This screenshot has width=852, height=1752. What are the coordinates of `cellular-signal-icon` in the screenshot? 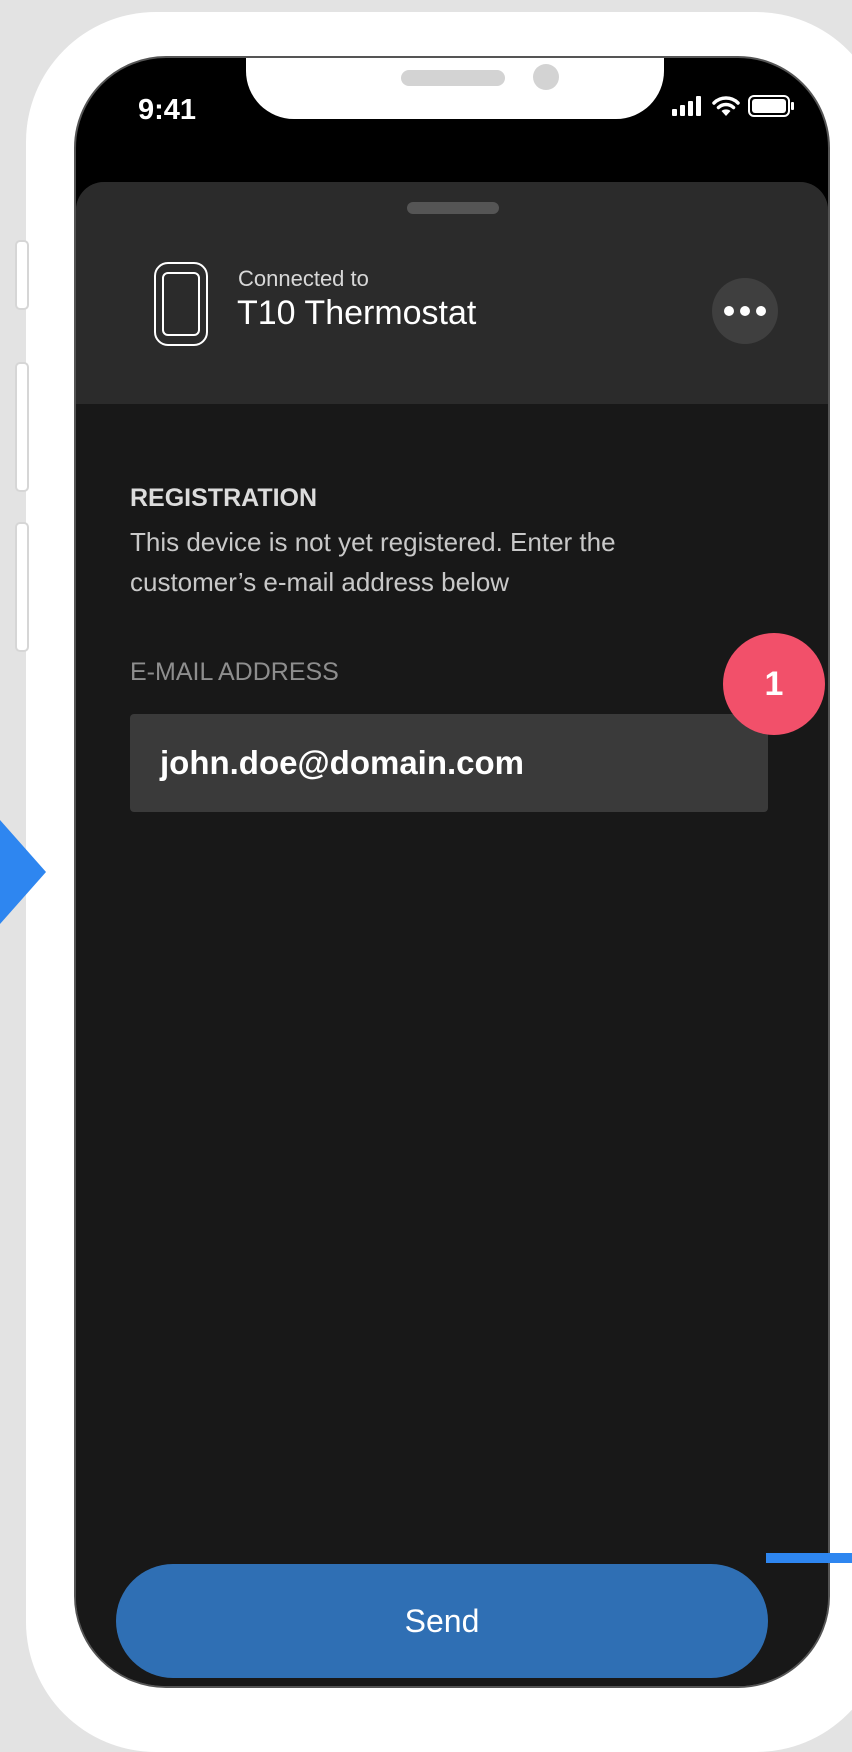 It's located at (686, 106).